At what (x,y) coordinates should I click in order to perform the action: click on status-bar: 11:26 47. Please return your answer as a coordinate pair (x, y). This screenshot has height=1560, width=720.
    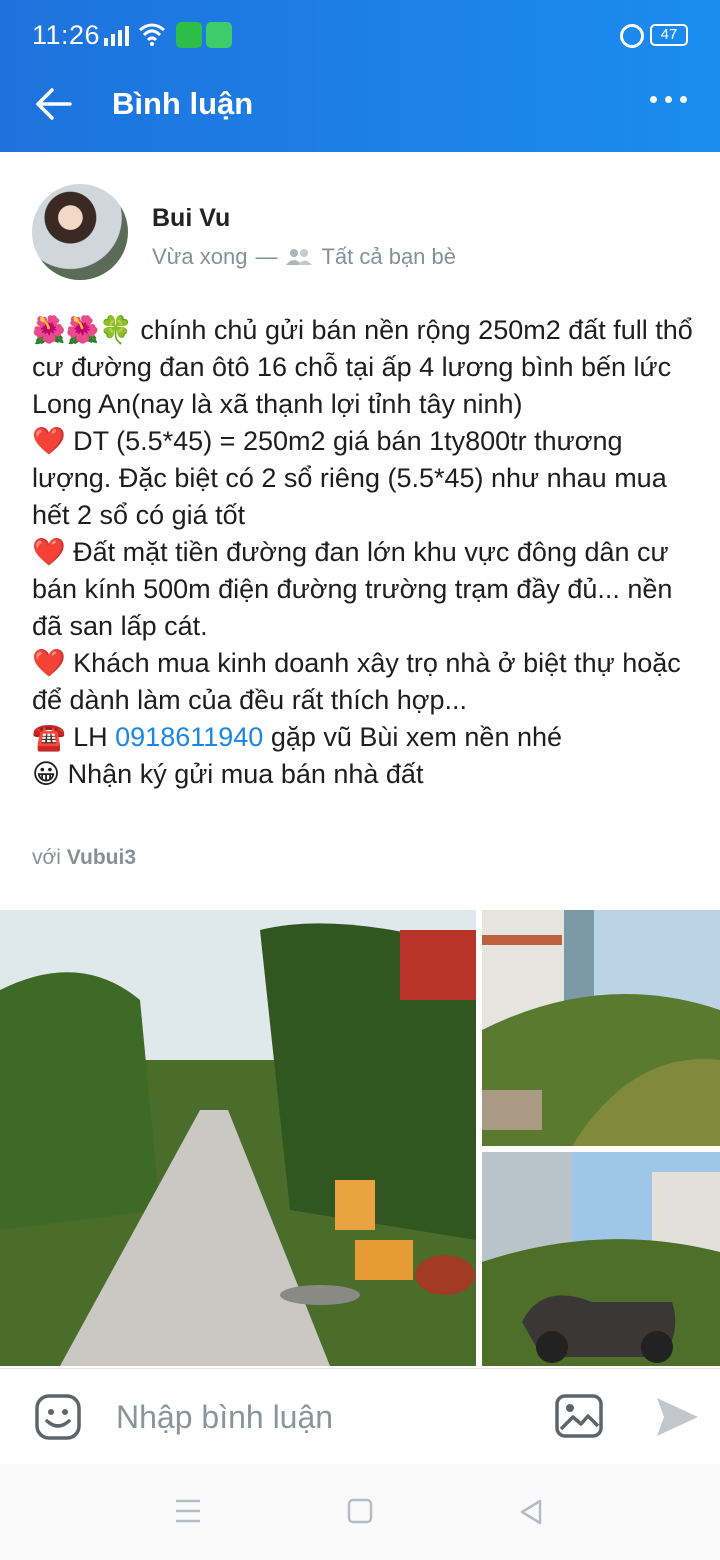
    Looking at the image, I should click on (360, 28).